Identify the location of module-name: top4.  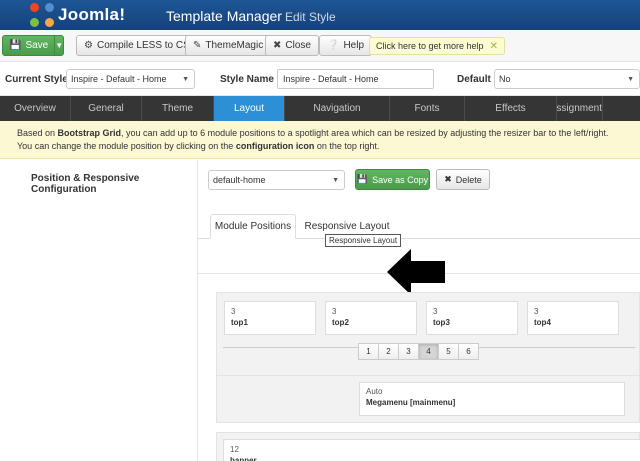
(542, 322).